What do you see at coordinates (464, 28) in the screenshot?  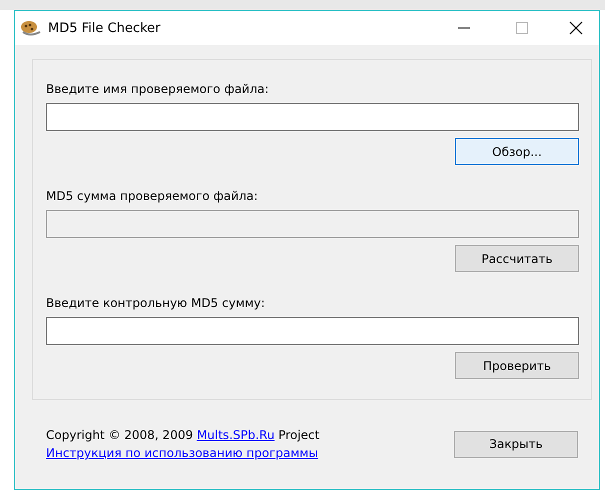 I see `minimize-icon` at bounding box center [464, 28].